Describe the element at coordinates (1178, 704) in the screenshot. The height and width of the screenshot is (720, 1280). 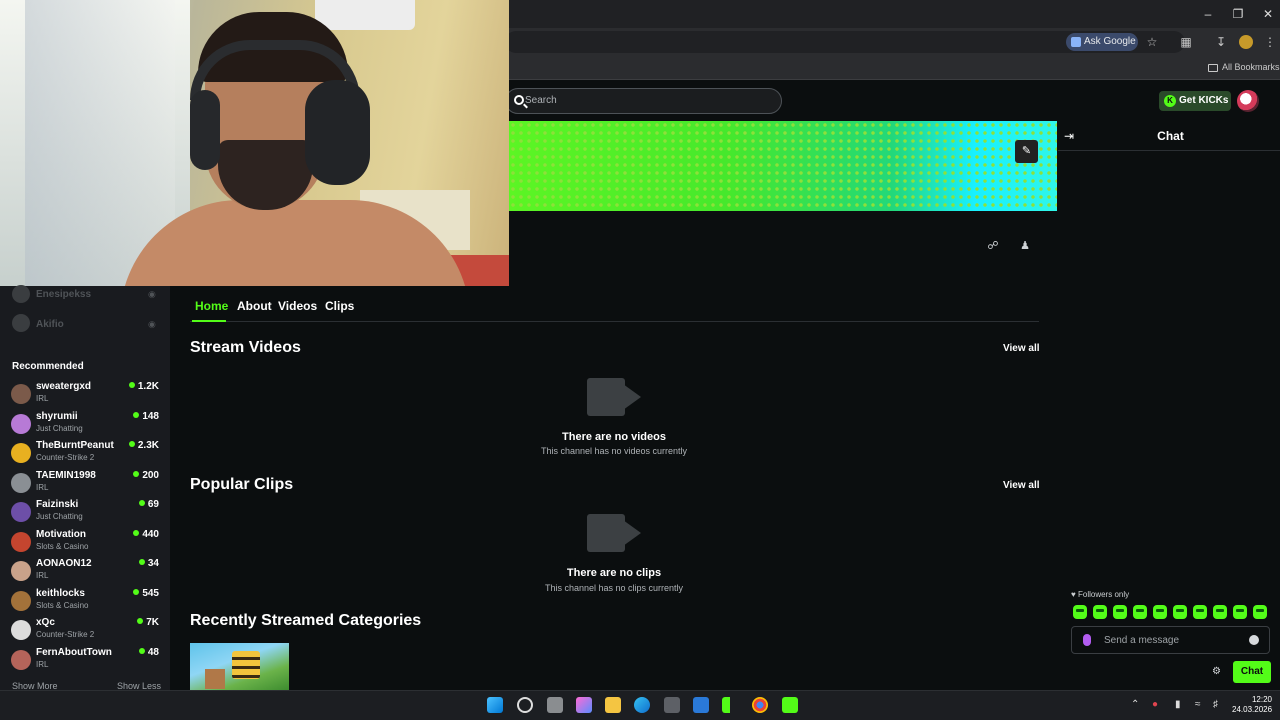
I see `microphone-tray-icon: ▮` at that location.